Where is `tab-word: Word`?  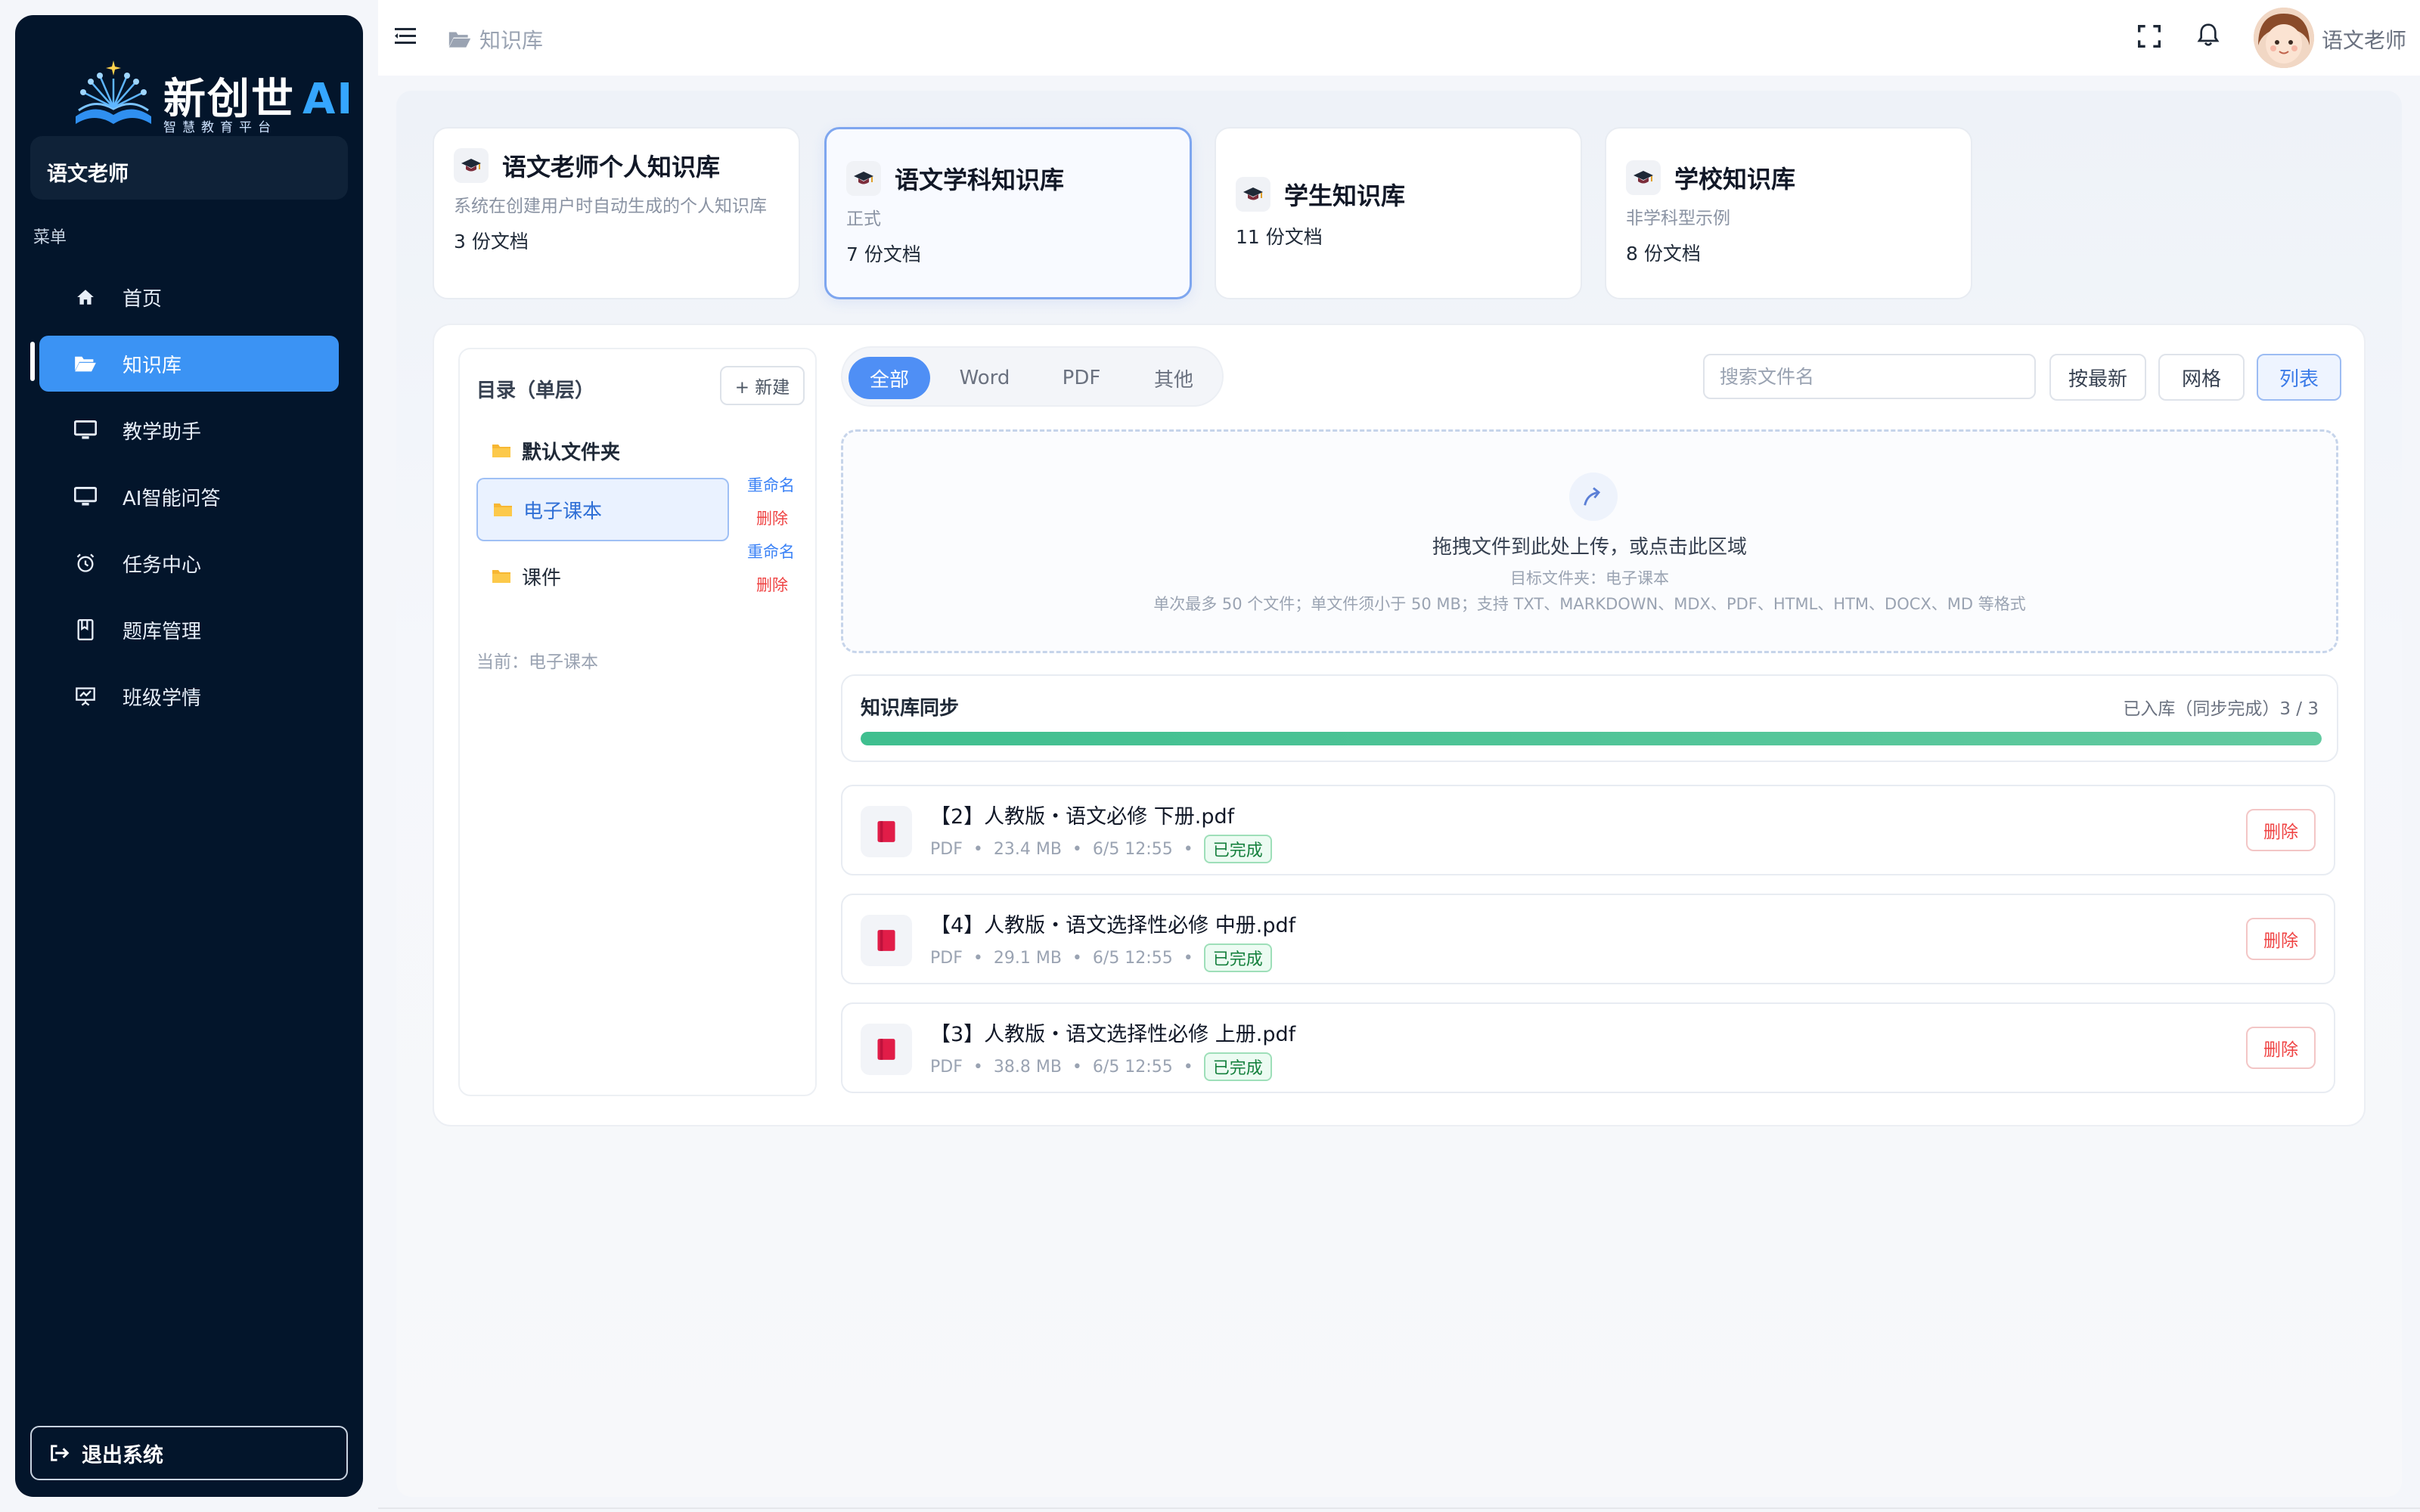
tab-word: Word is located at coordinates (984, 378).